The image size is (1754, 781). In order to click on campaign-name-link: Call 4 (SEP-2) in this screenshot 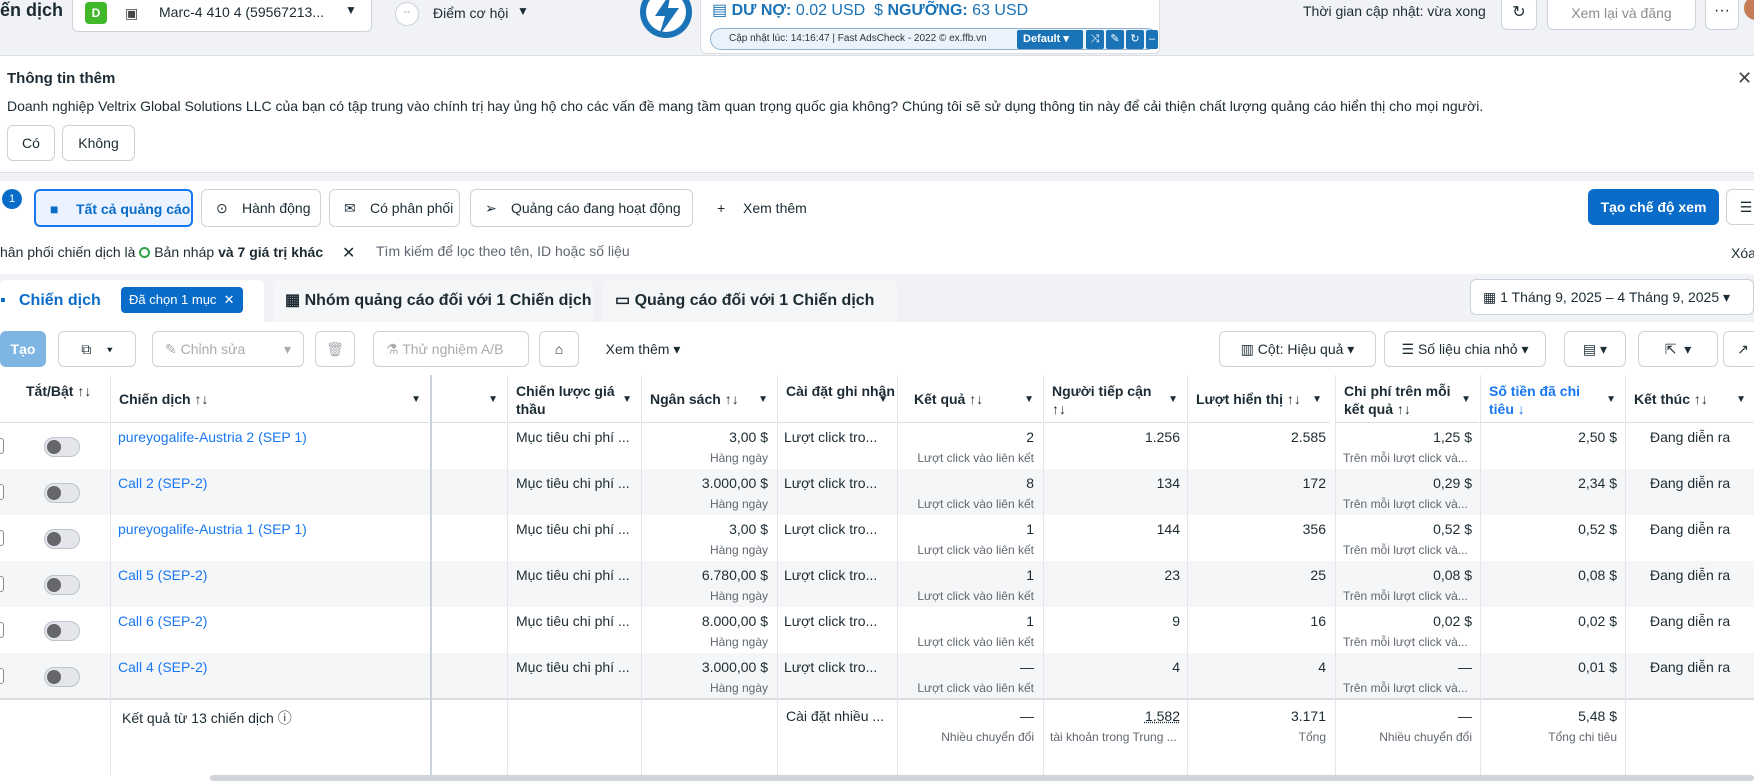, I will do `click(162, 667)`.